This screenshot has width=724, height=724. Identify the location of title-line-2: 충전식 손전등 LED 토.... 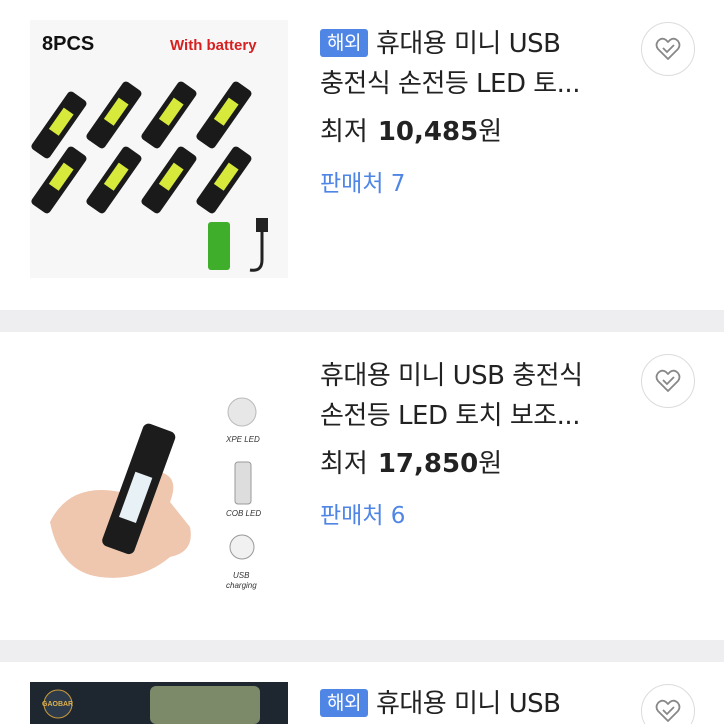
(450, 84).